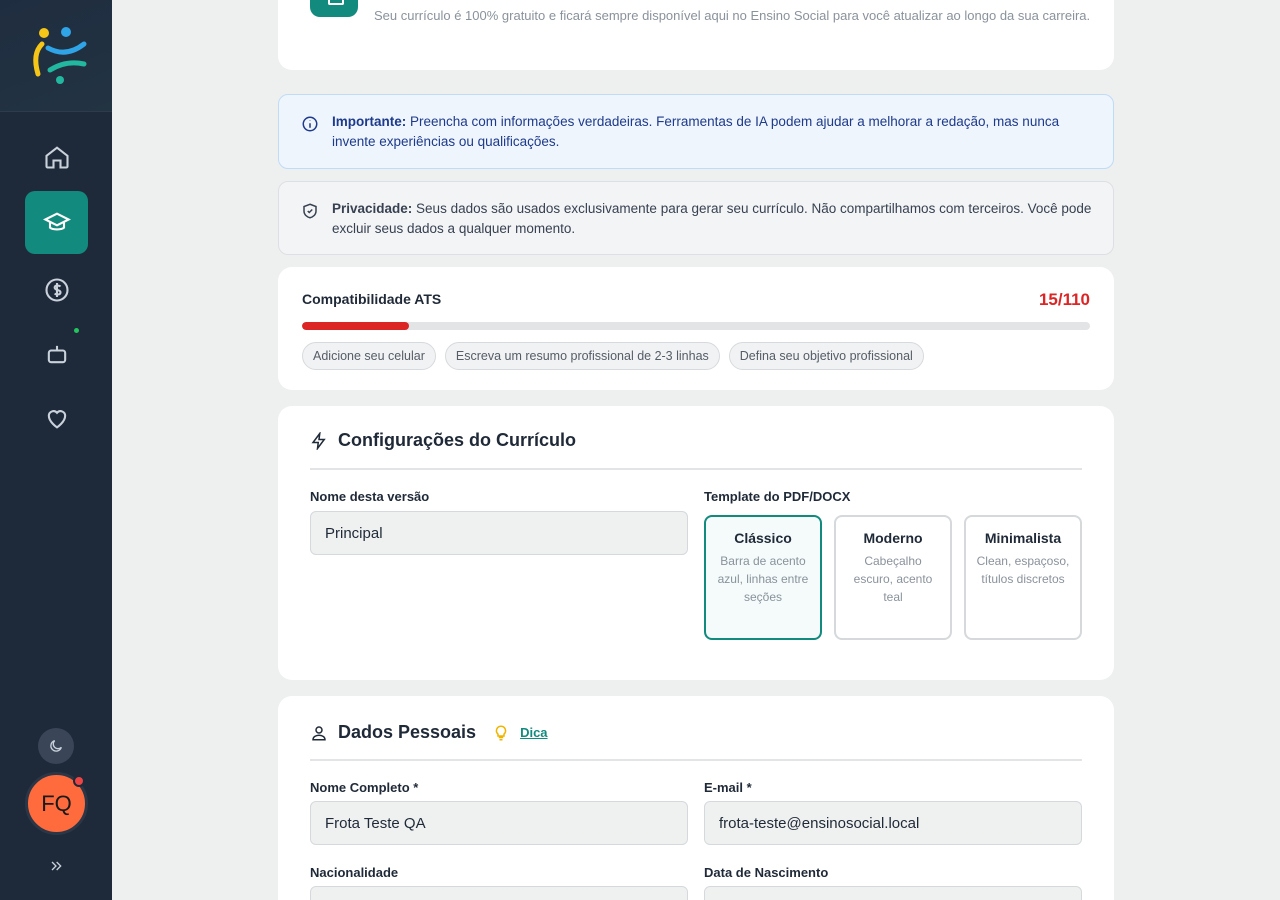  I want to click on logo, so click(56, 56).